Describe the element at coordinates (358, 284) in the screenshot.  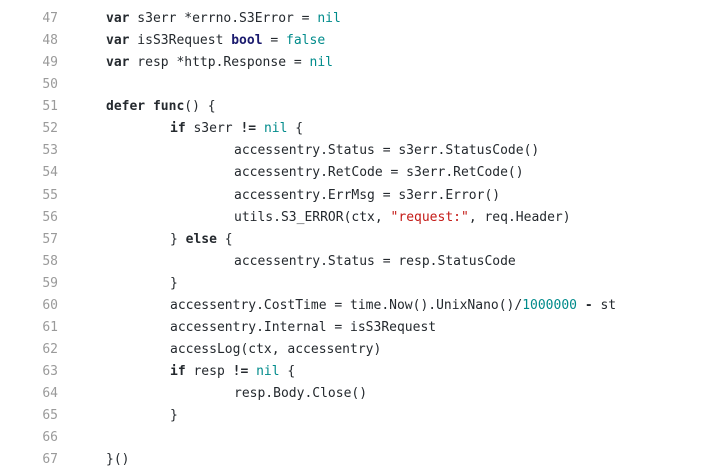
I see `code-line: 59}` at that location.